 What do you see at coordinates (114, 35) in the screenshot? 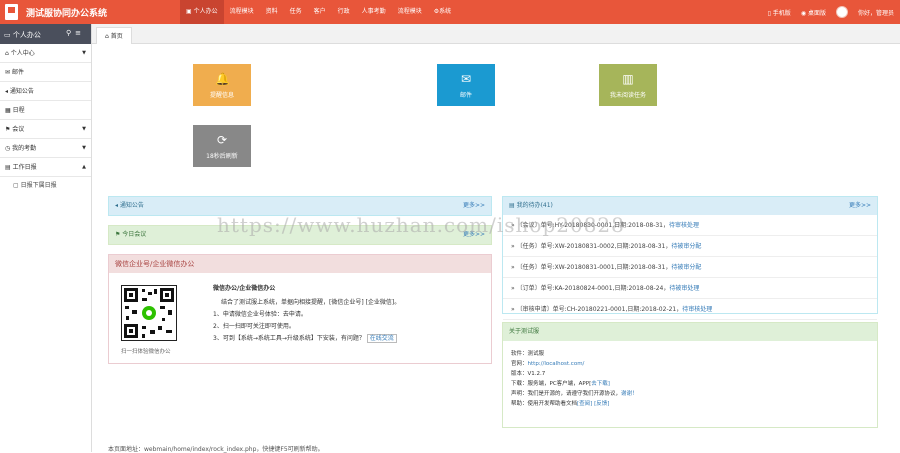
I see `tab-home: ⌂ 首页` at bounding box center [114, 35].